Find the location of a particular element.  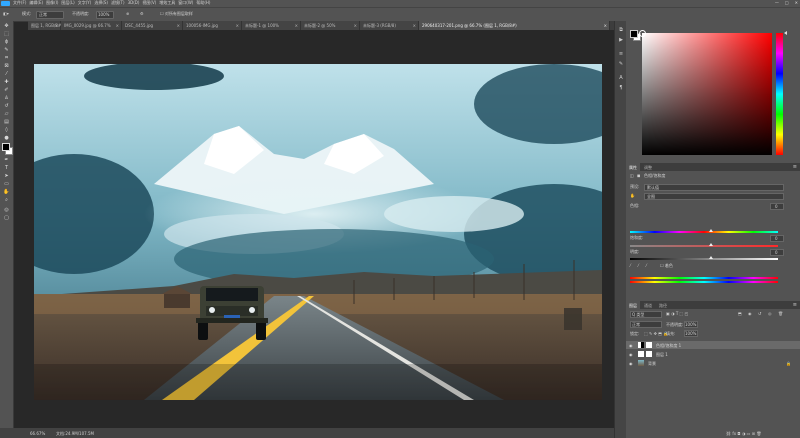

tab-channels: 通道 is located at coordinates (648, 305).